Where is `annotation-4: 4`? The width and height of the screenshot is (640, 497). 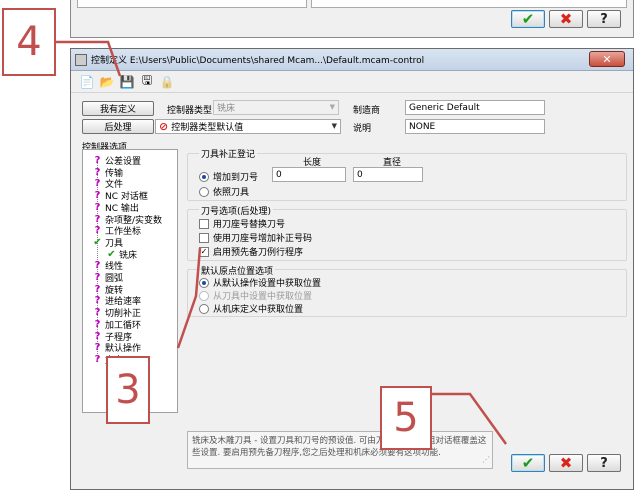
annotation-4: 4 is located at coordinates (29, 42).